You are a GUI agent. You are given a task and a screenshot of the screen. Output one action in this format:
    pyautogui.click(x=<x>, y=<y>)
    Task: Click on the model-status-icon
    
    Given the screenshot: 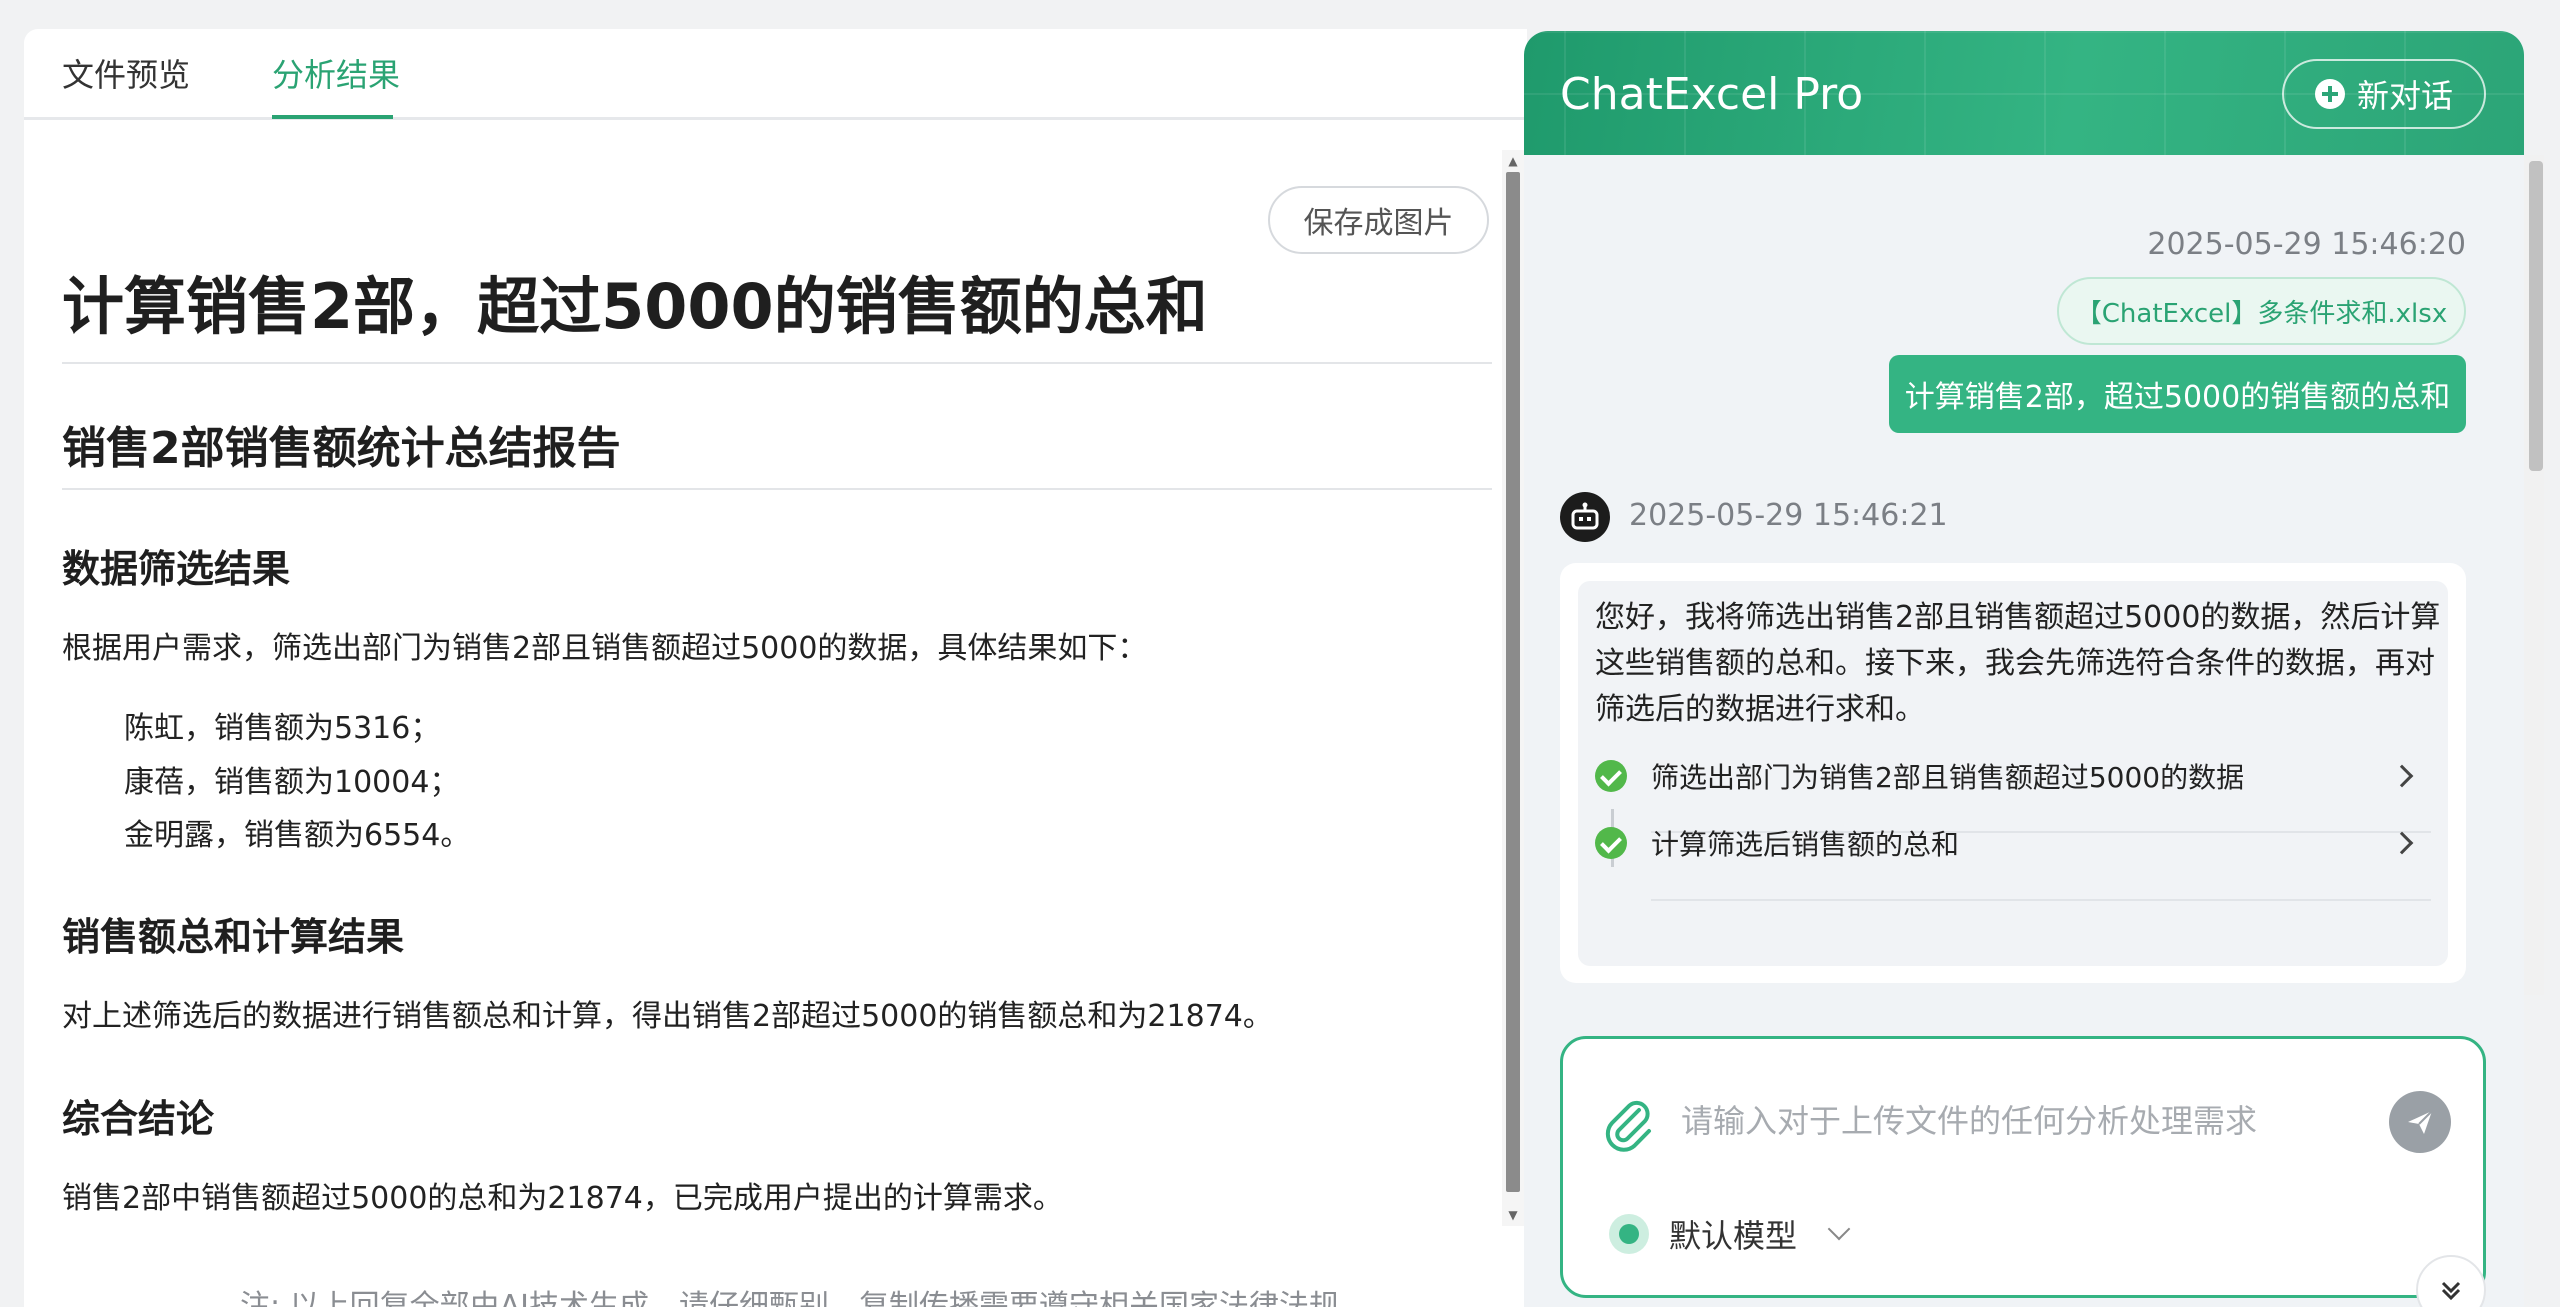 What is the action you would take?
    pyautogui.click(x=1629, y=1234)
    